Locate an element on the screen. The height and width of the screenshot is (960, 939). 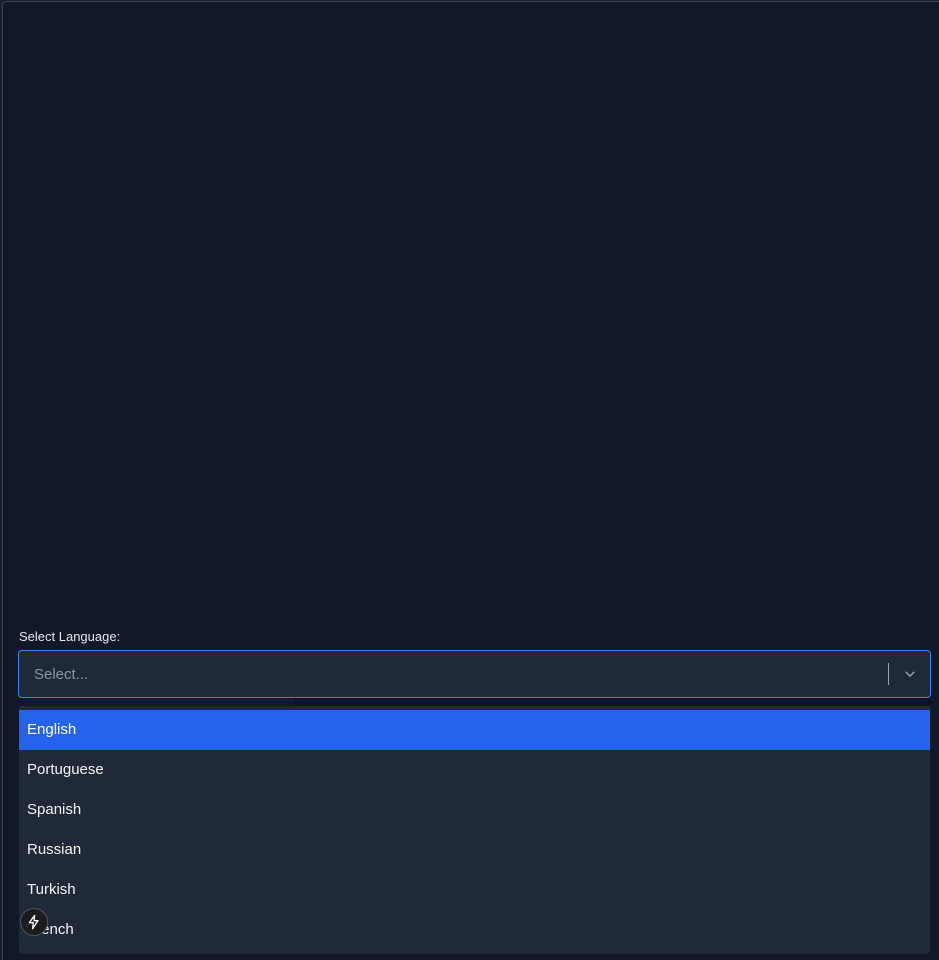
option-turkish: Turkish is located at coordinates (474, 890).